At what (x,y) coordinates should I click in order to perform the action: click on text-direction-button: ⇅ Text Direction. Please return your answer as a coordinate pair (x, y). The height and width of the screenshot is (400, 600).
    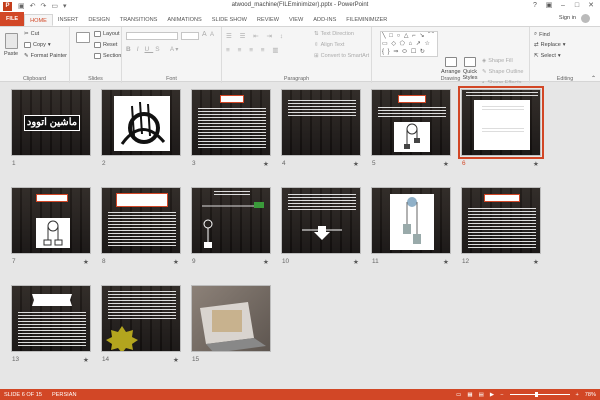
    Looking at the image, I should click on (334, 34).